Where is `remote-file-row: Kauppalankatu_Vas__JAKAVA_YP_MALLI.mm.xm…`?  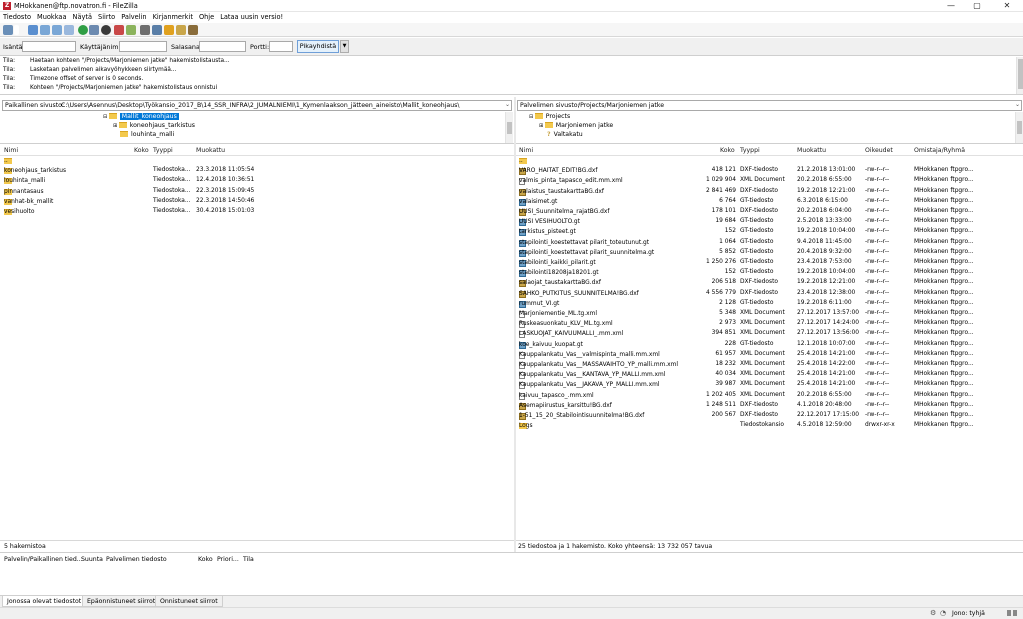 remote-file-row: Kauppalankatu_Vas__JAKAVA_YP_MALLI.mm.xm… is located at coordinates (769, 385).